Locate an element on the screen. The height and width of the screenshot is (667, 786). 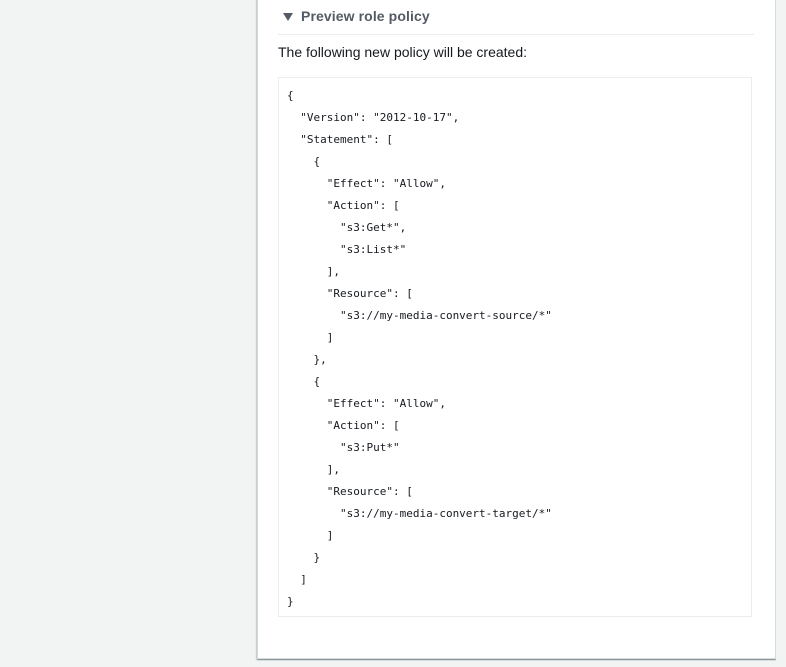
right-gutter is located at coordinates (781, 333).